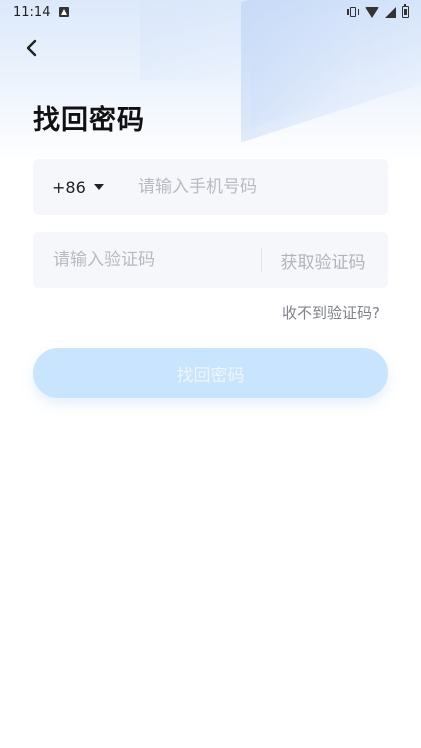 The width and height of the screenshot is (421, 748). I want to click on recover-password-button: 找回密码, so click(210, 373).